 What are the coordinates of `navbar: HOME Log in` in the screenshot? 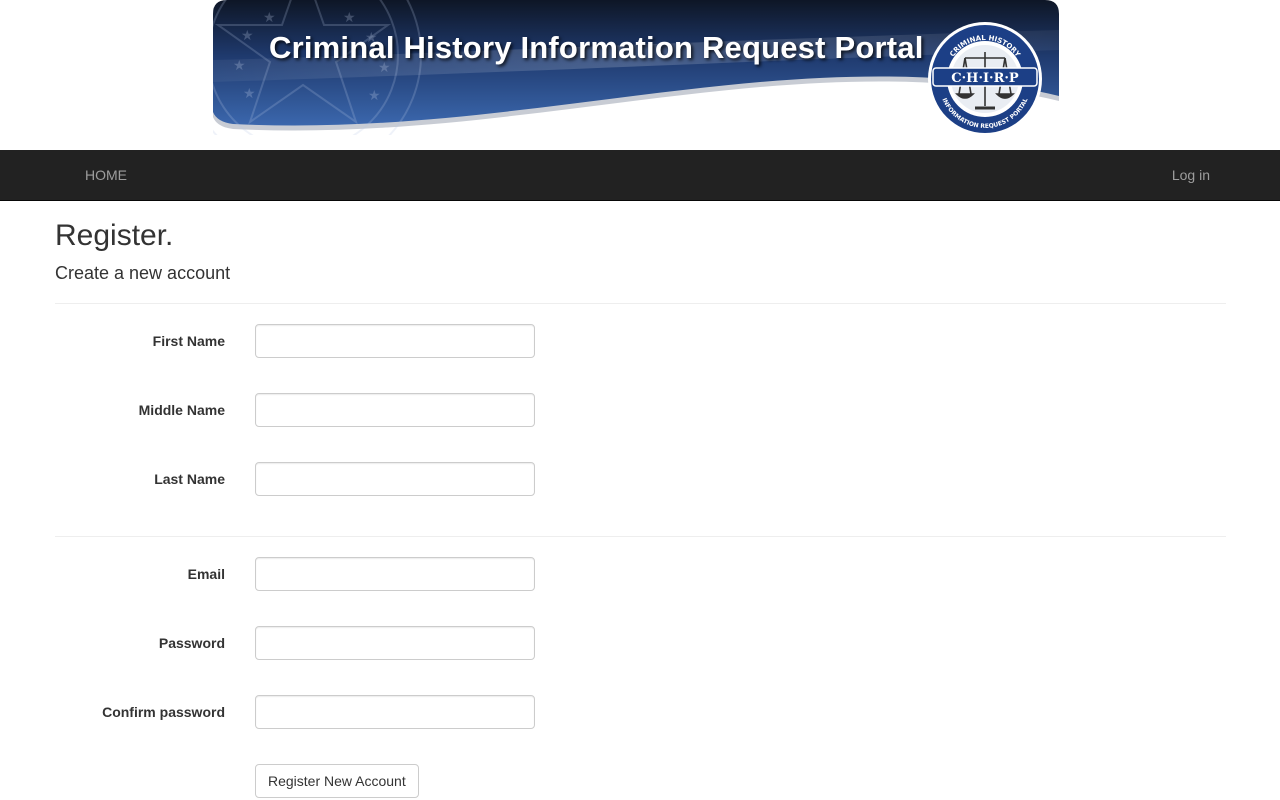 It's located at (640, 175).